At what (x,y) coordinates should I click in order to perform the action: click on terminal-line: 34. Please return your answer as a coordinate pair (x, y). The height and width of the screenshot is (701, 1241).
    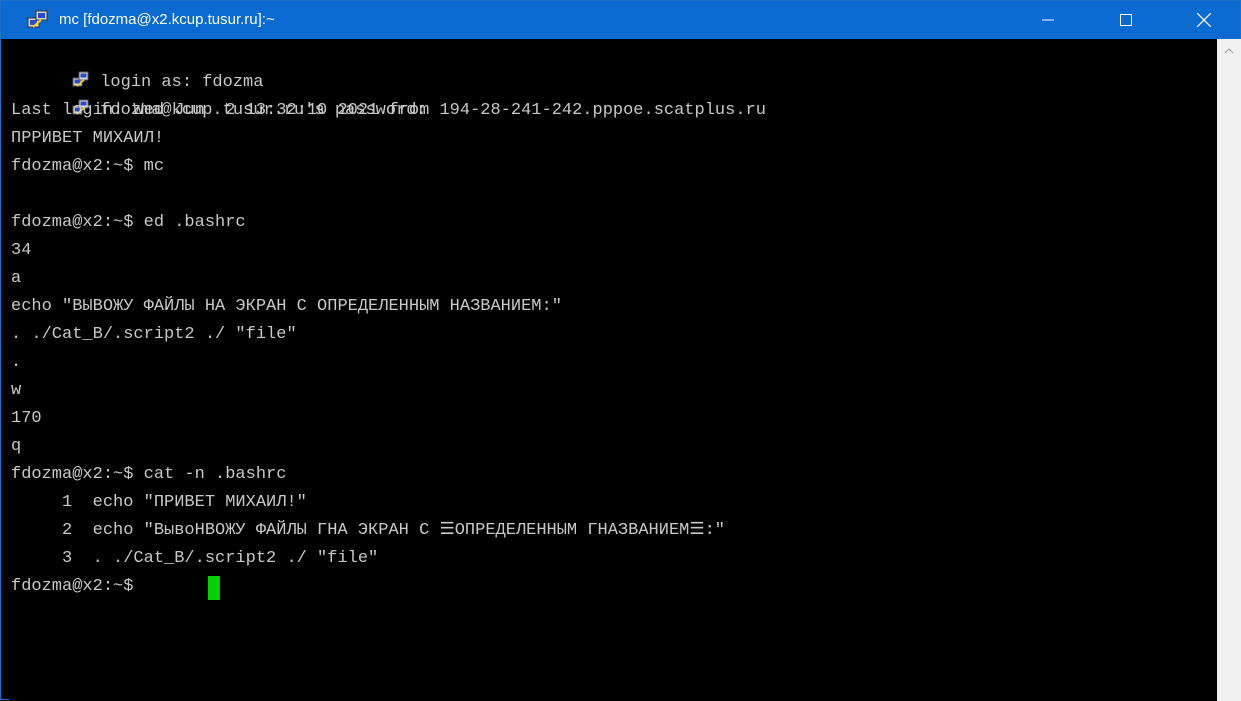
    Looking at the image, I should click on (21, 250).